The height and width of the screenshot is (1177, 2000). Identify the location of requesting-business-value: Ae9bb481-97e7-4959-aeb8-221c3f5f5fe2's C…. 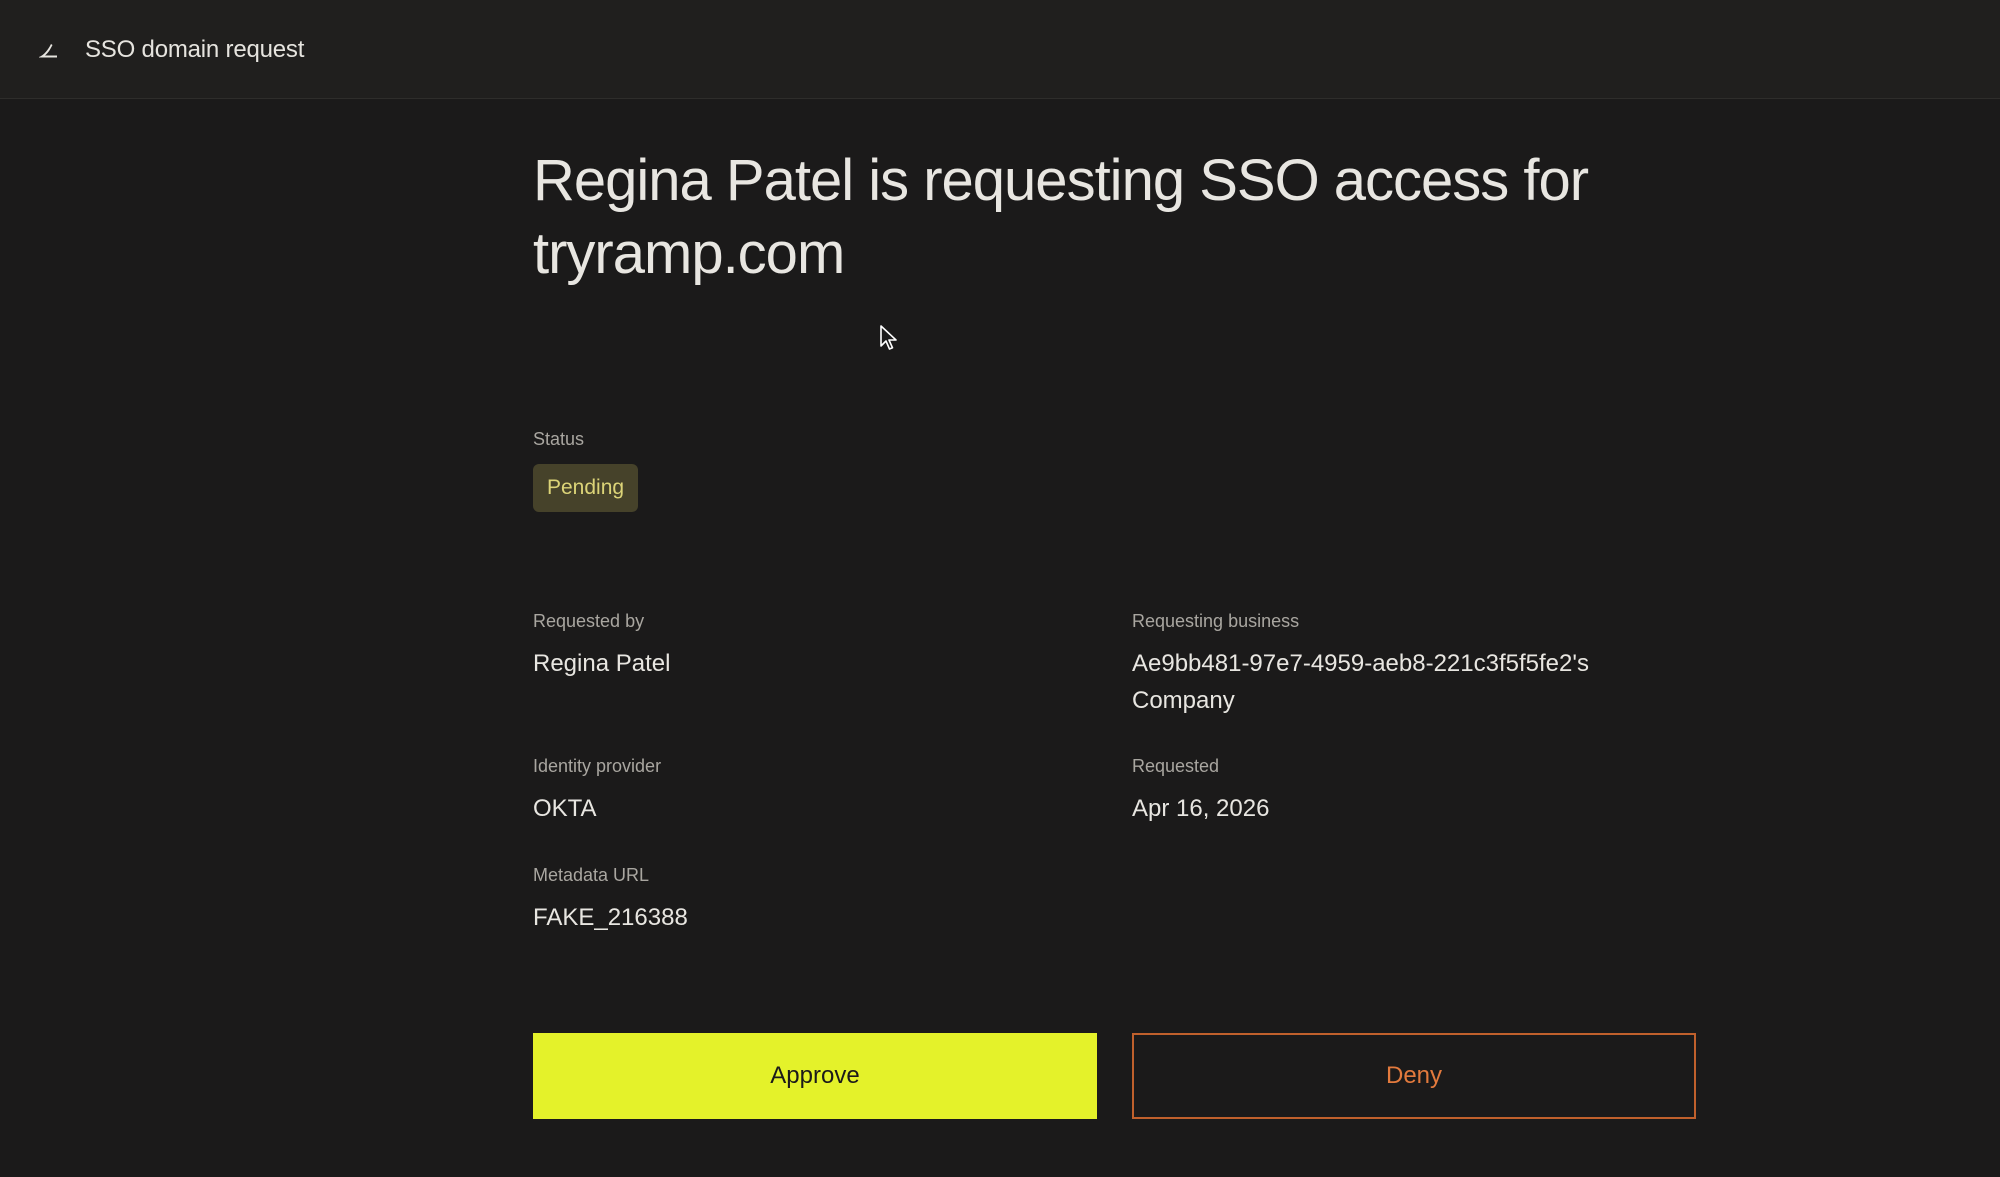
(1360, 682).